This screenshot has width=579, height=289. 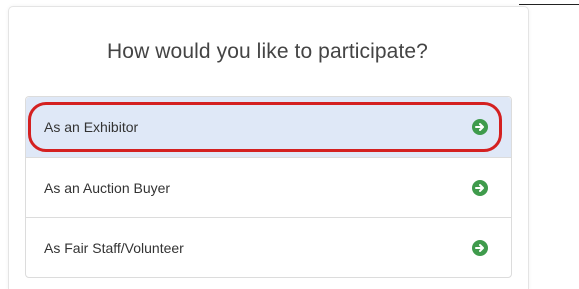 What do you see at coordinates (107, 187) in the screenshot?
I see `option-label: As an Auction Buyer` at bounding box center [107, 187].